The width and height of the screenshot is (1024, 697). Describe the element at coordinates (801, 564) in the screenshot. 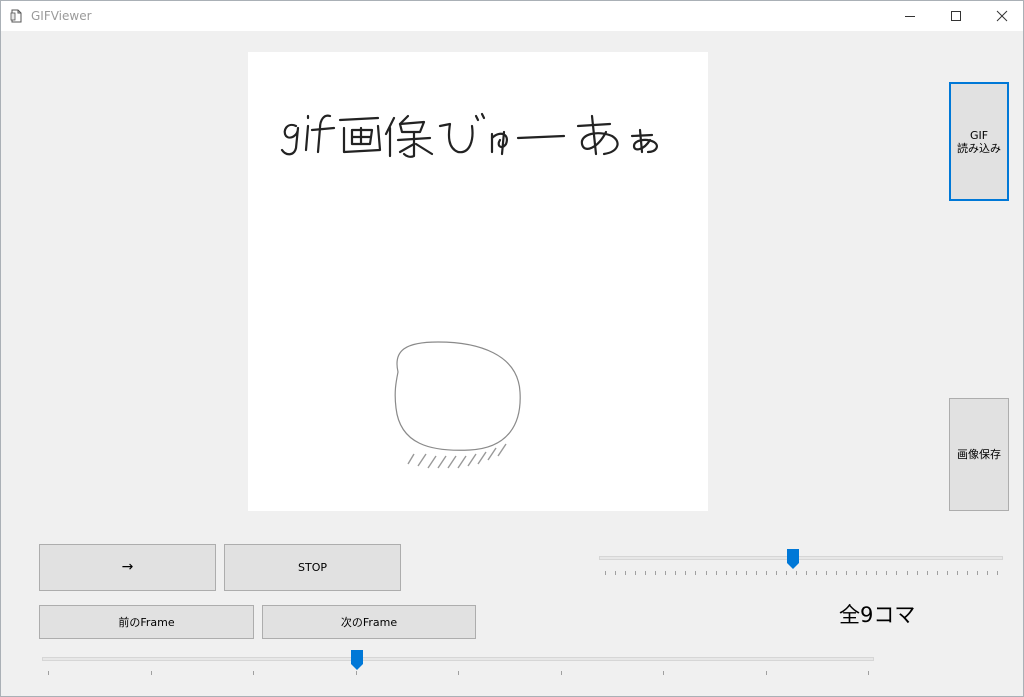

I see `speed-slider` at that location.